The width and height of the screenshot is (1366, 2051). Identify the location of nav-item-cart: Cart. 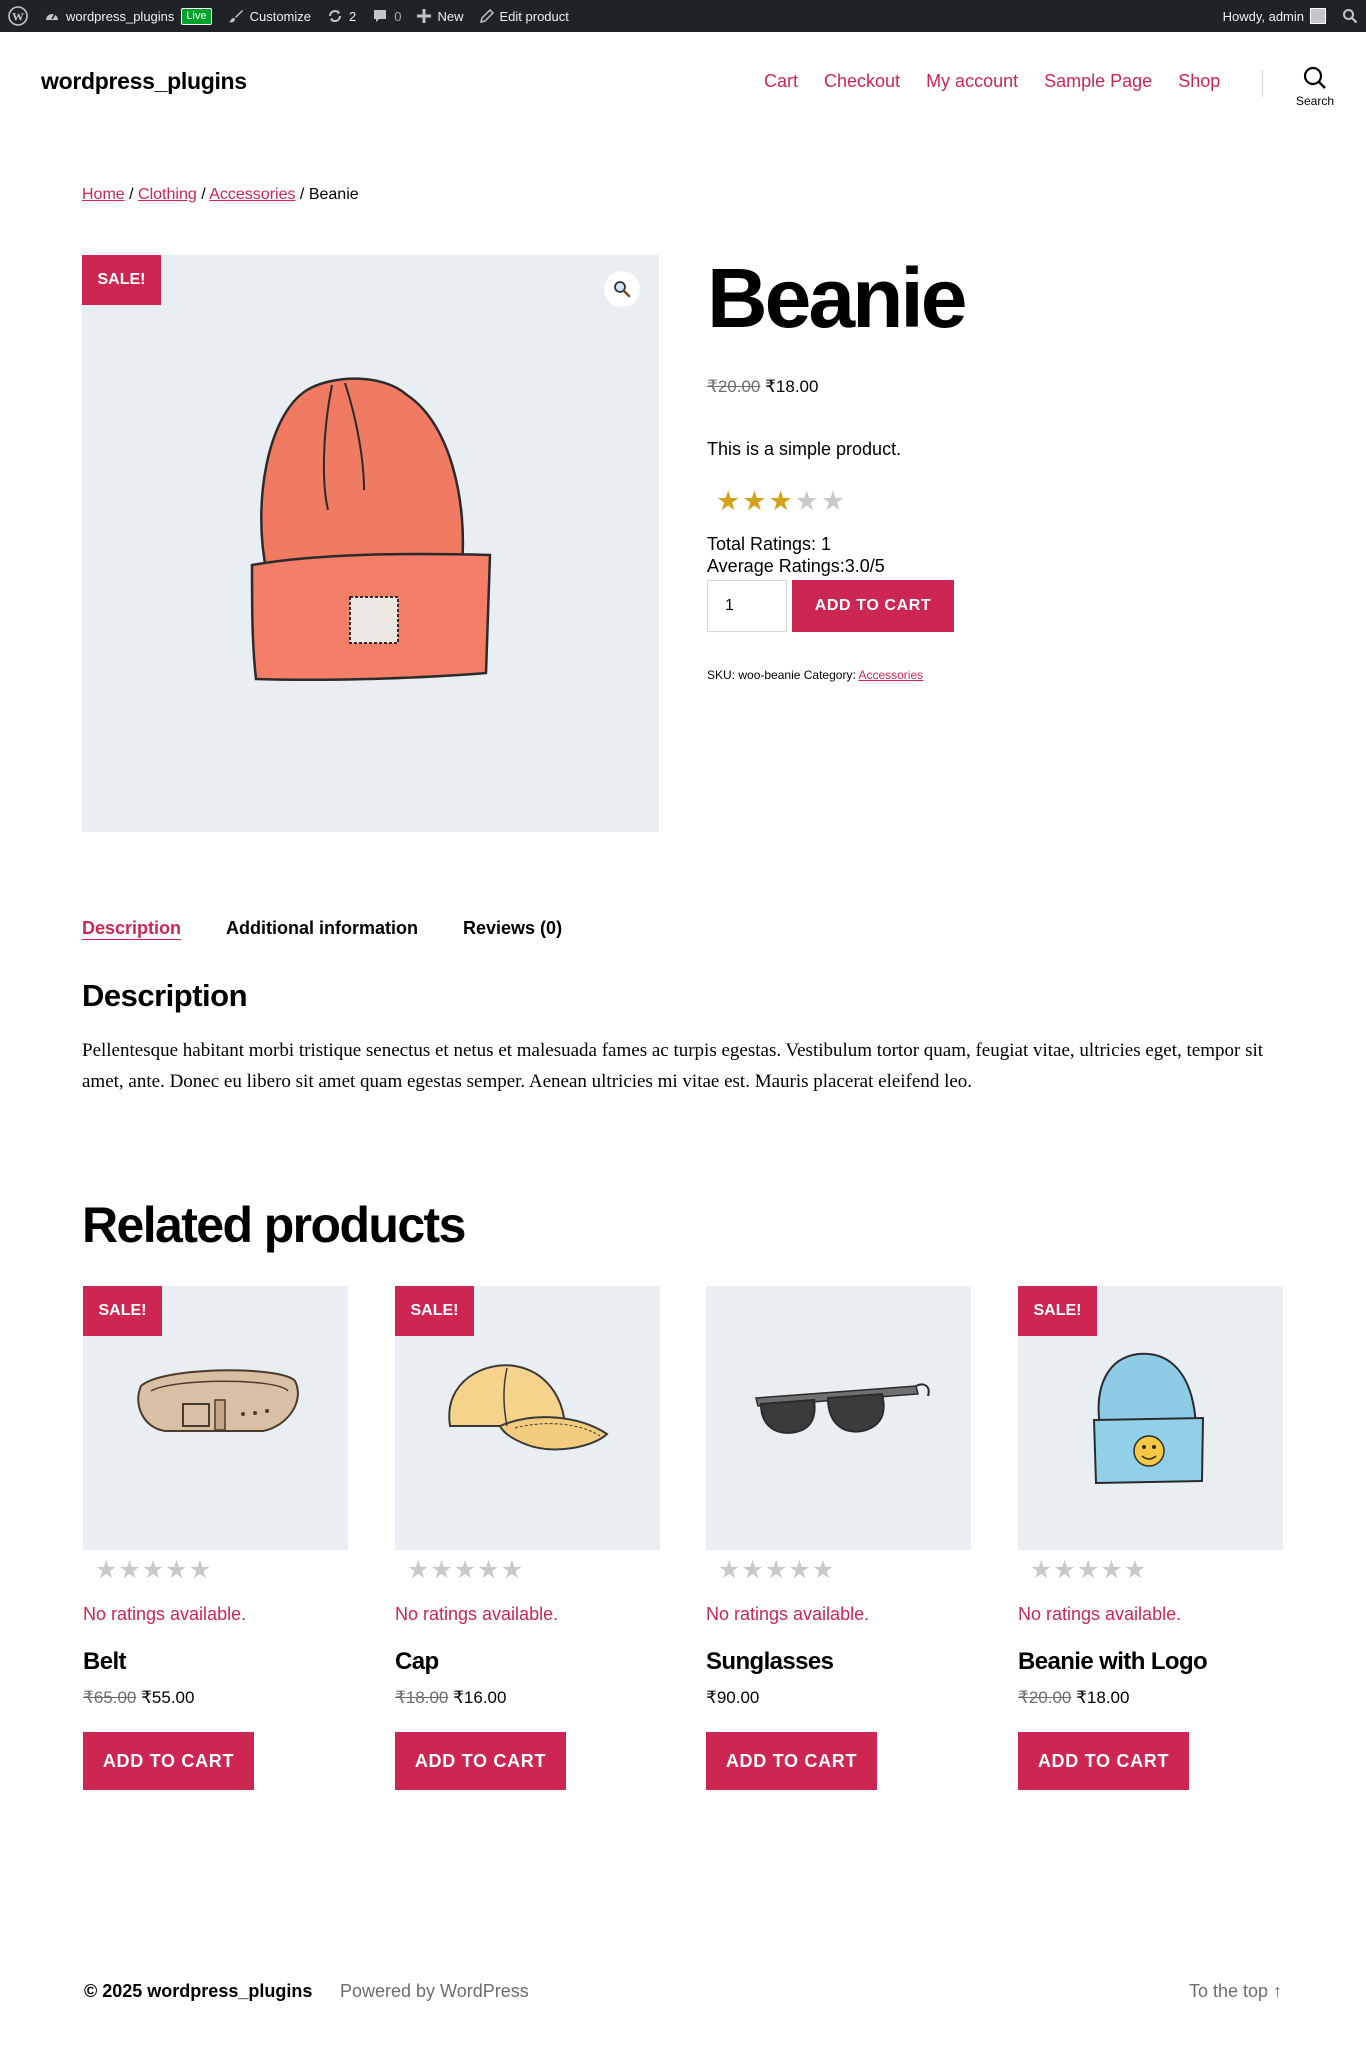
(781, 81).